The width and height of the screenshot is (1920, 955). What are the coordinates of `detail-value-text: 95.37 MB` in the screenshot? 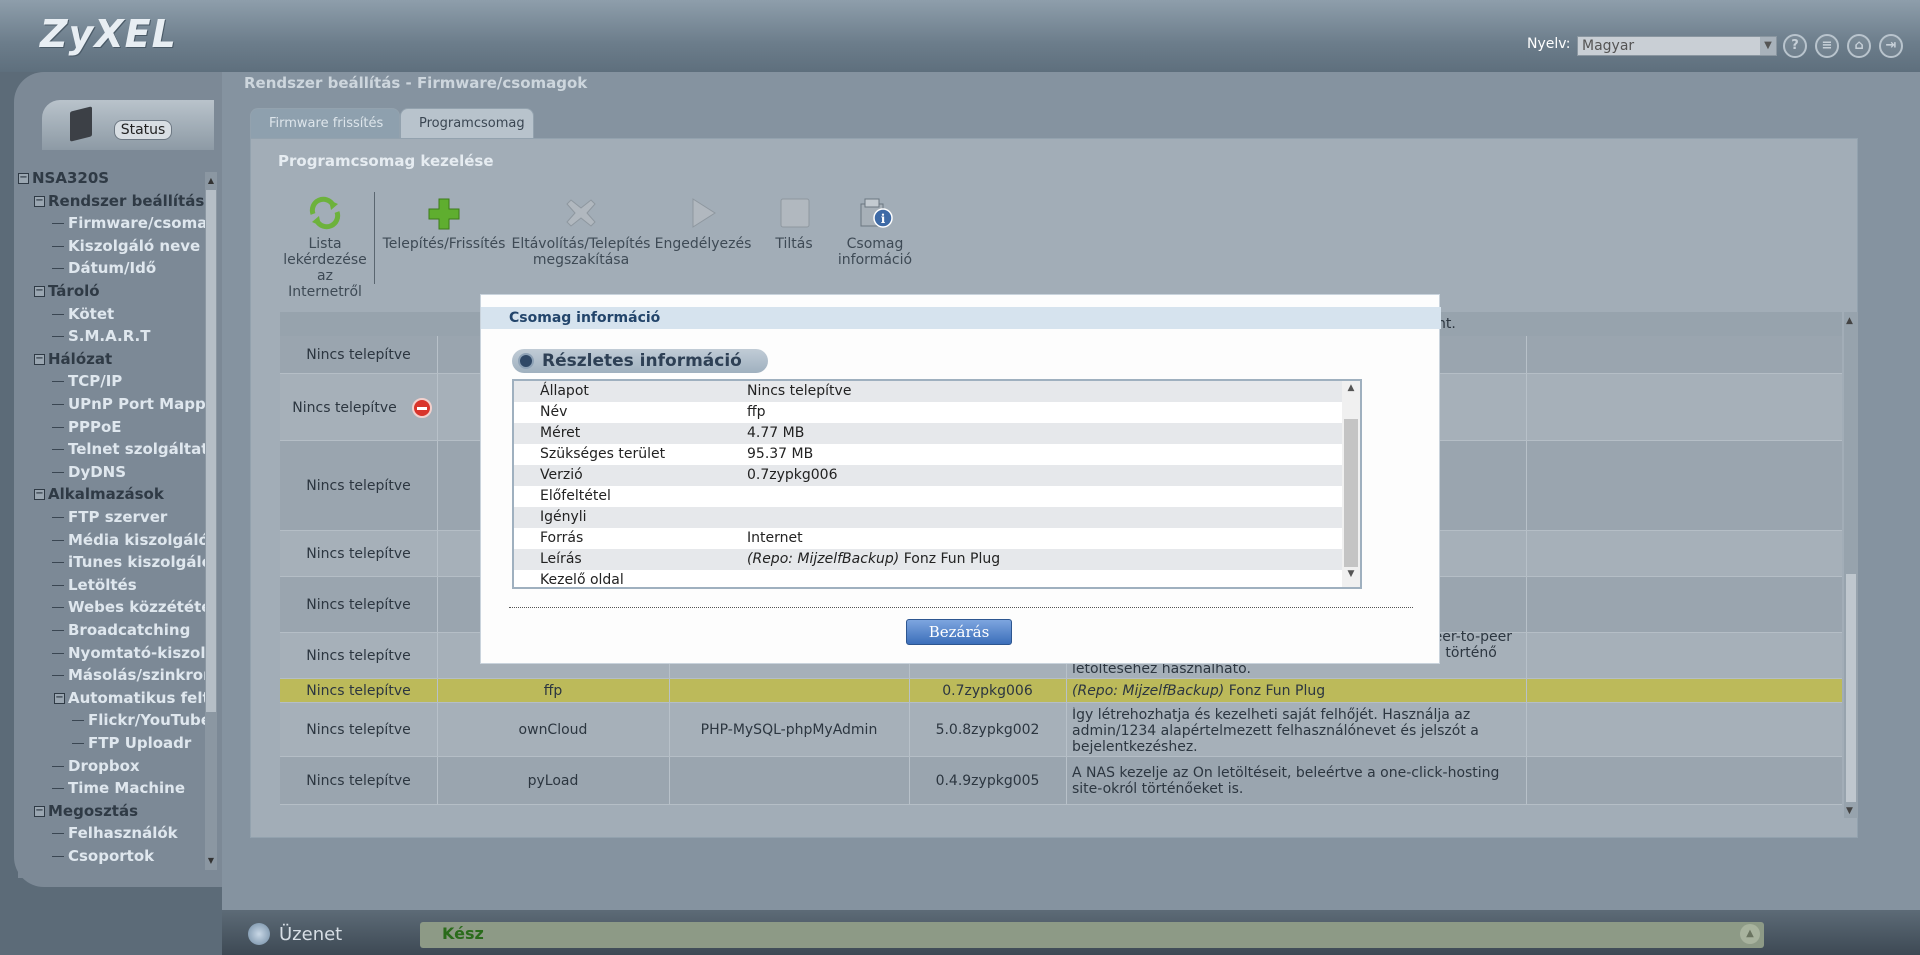 It's located at (780, 454).